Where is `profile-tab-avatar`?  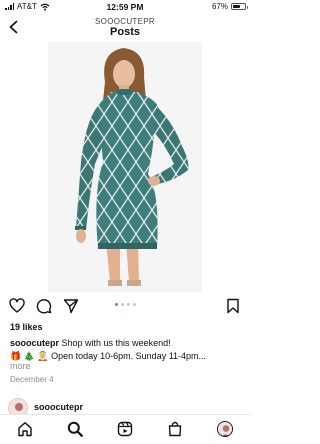 profile-tab-avatar is located at coordinates (225, 429).